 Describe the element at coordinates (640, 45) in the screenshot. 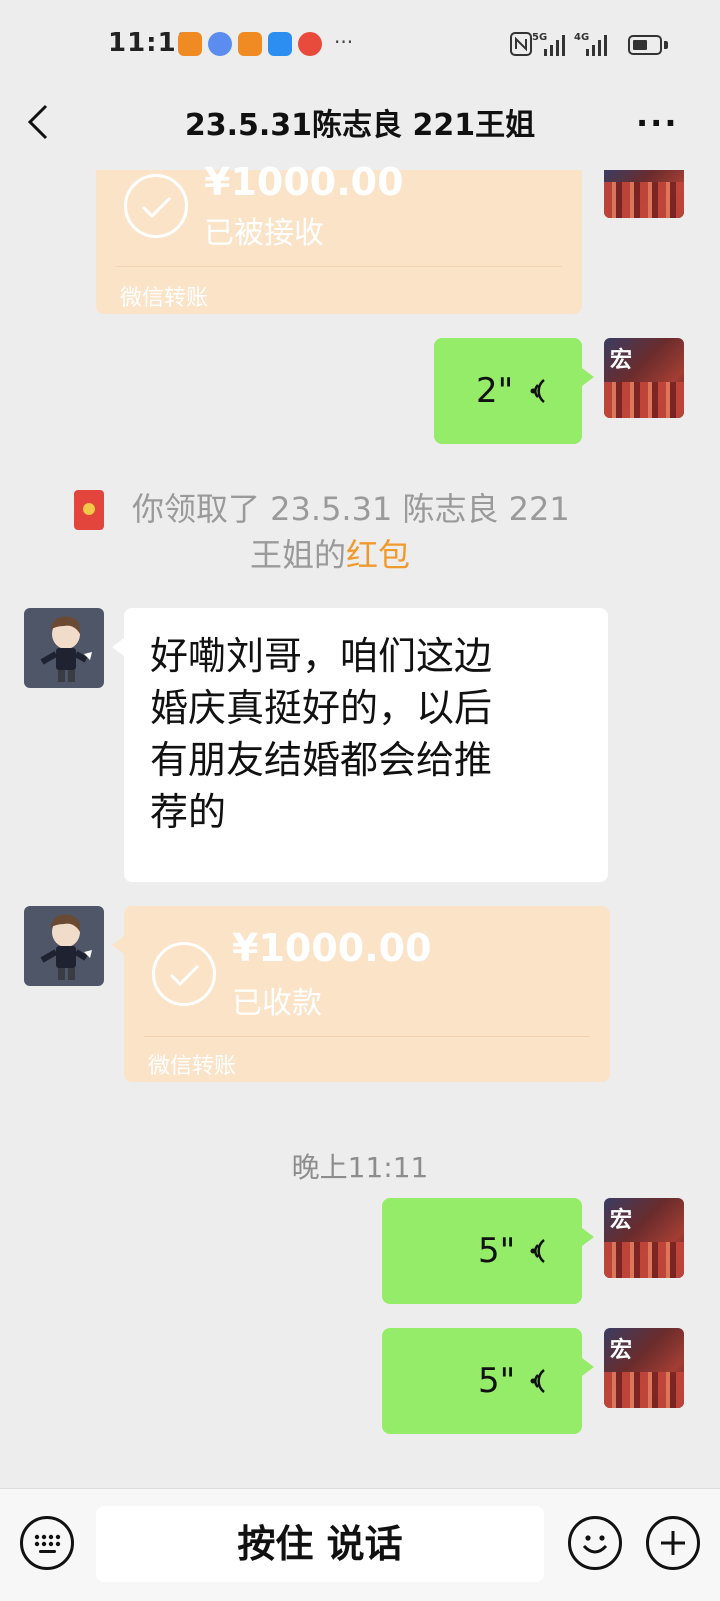

I see `battery-level` at that location.